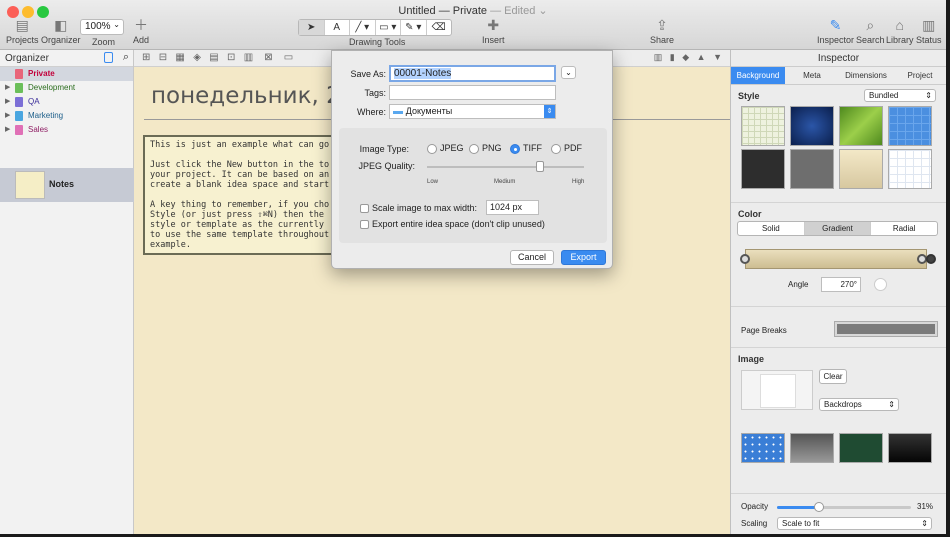  What do you see at coordinates (217, 57) in the screenshot?
I see `canvas-tools-icons: ⊞ ⊟ ▦ ◈ ▤ ⊡ ▥ ⊠ ▭` at bounding box center [217, 57].